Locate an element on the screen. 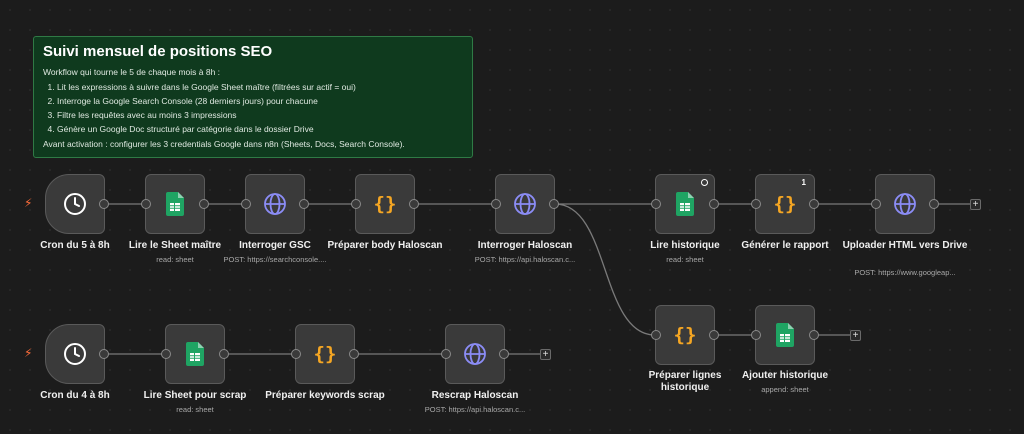 Image resolution: width=1024 pixels, height=434 pixels. node-lire-sheet-pour-scrap is located at coordinates (195, 354).